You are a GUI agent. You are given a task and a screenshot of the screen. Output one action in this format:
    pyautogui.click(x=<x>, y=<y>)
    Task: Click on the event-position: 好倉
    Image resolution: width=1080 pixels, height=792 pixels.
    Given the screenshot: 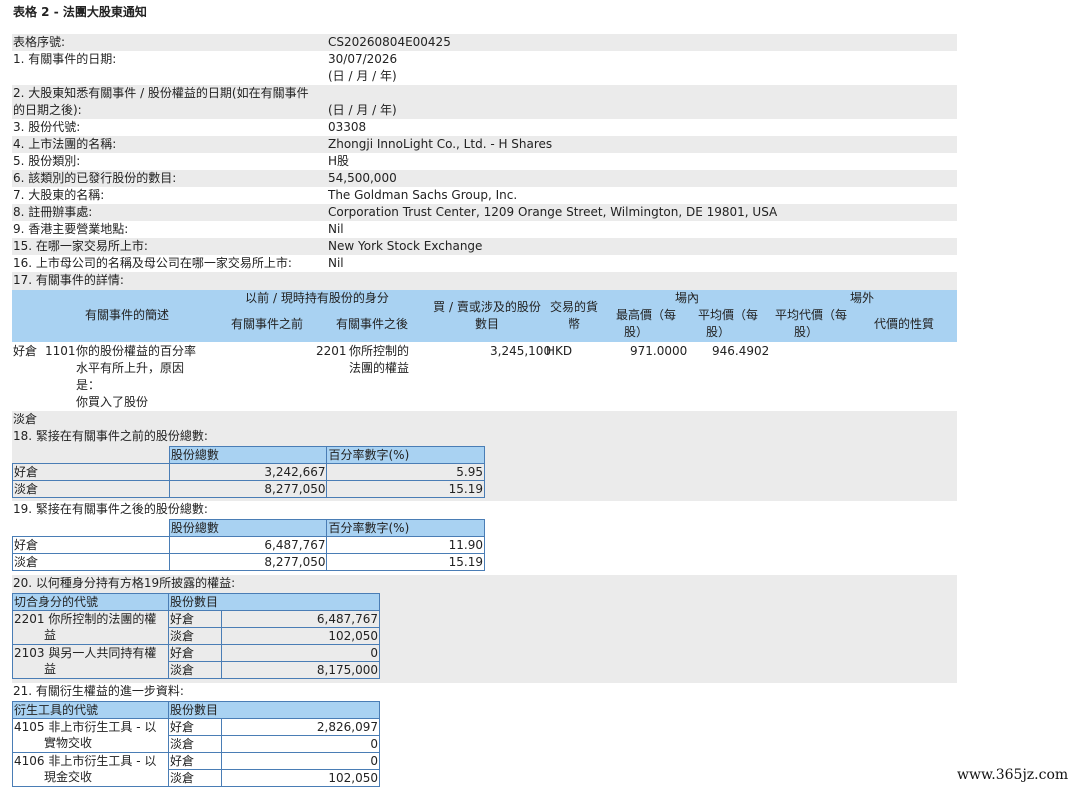 What is the action you would take?
    pyautogui.click(x=25, y=351)
    